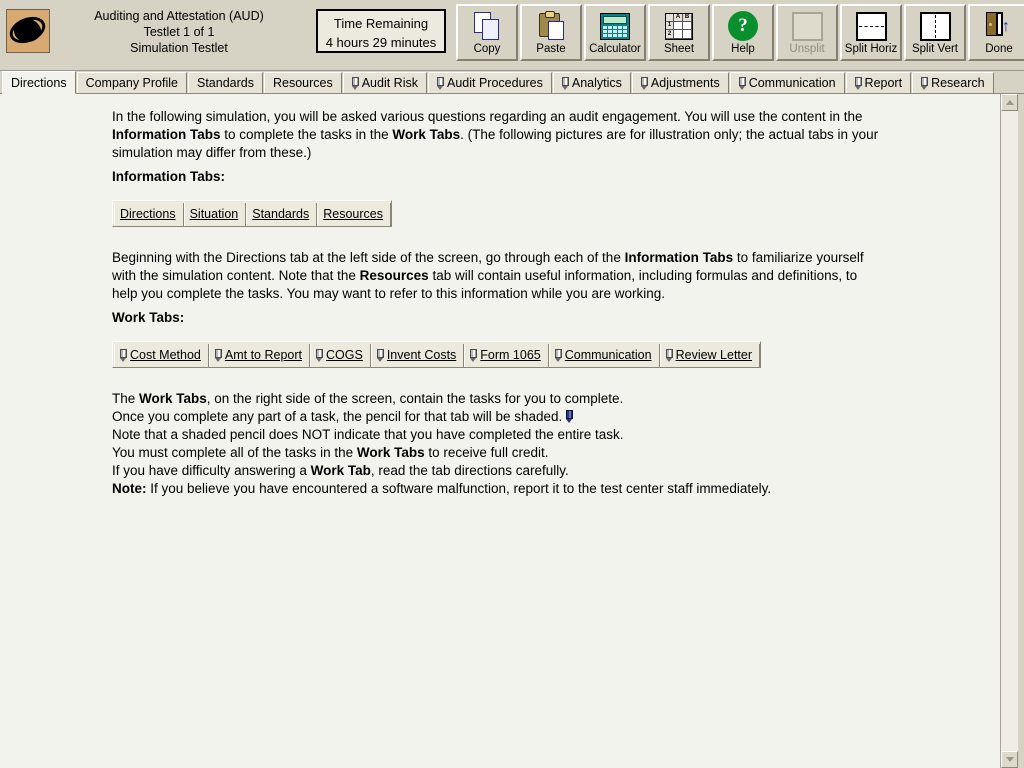  What do you see at coordinates (421, 355) in the screenshot?
I see `illus-tab-invent-costs-label: Invent Costs` at bounding box center [421, 355].